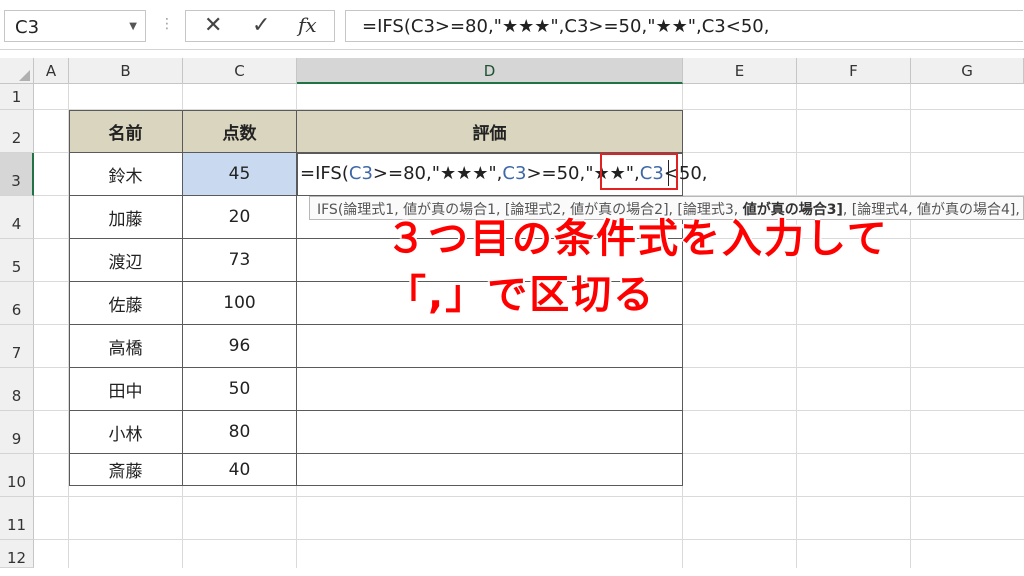  Describe the element at coordinates (240, 260) in the screenshot. I see `cell-score: 73` at that location.